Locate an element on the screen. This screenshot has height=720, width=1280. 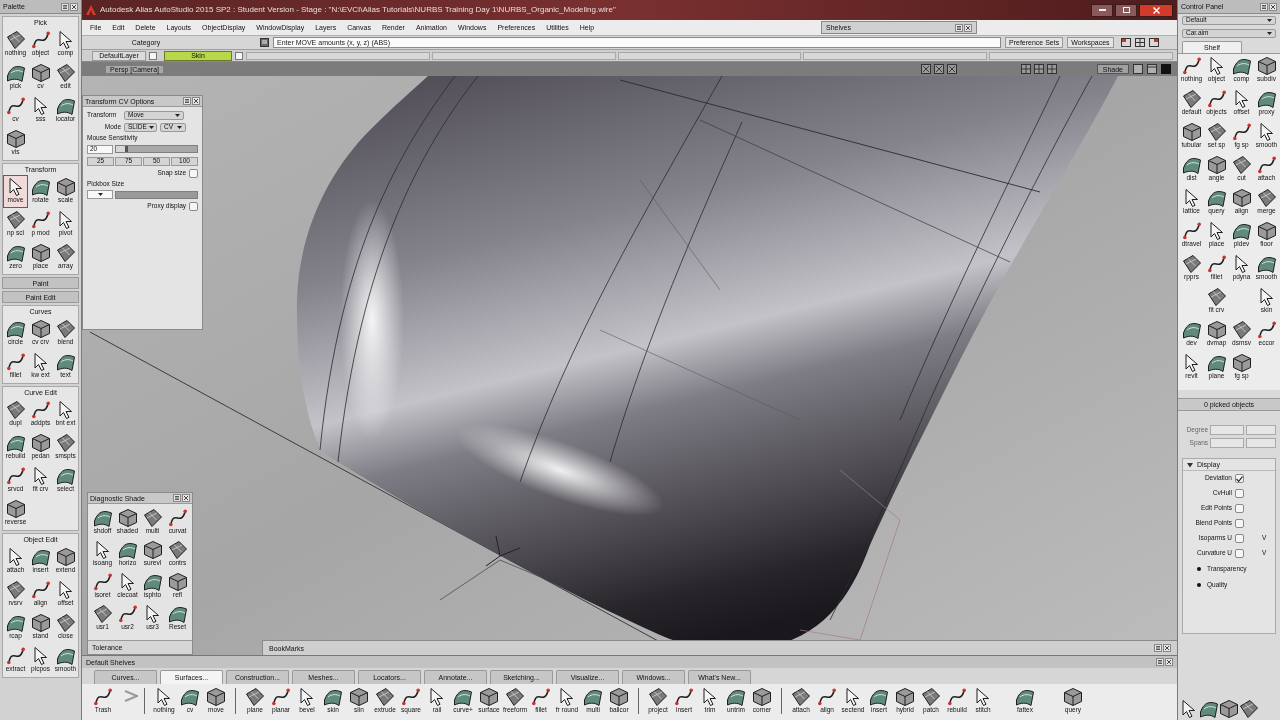
window-icon is located at coordinates (1152, 69).